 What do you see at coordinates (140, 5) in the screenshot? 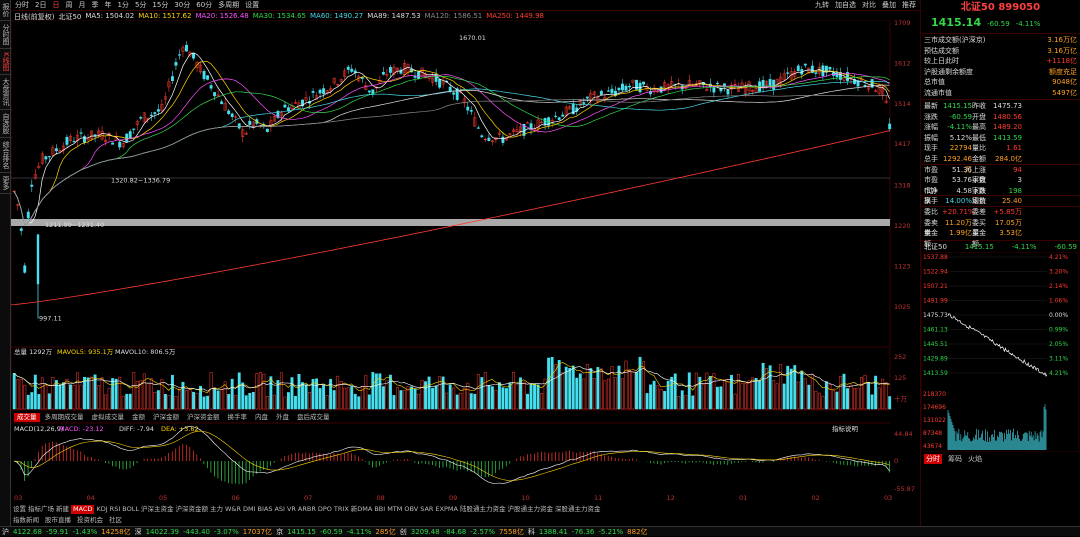
I see `period-button: 5分` at bounding box center [140, 5].